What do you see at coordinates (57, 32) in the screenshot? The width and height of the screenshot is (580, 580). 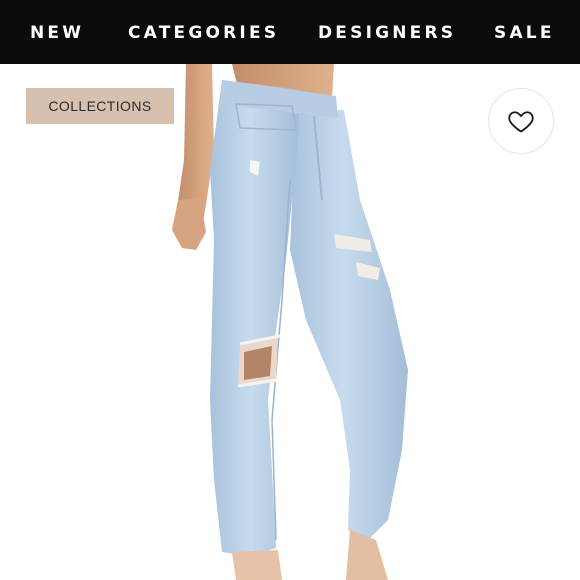 I see `nav-item-new: NEW` at bounding box center [57, 32].